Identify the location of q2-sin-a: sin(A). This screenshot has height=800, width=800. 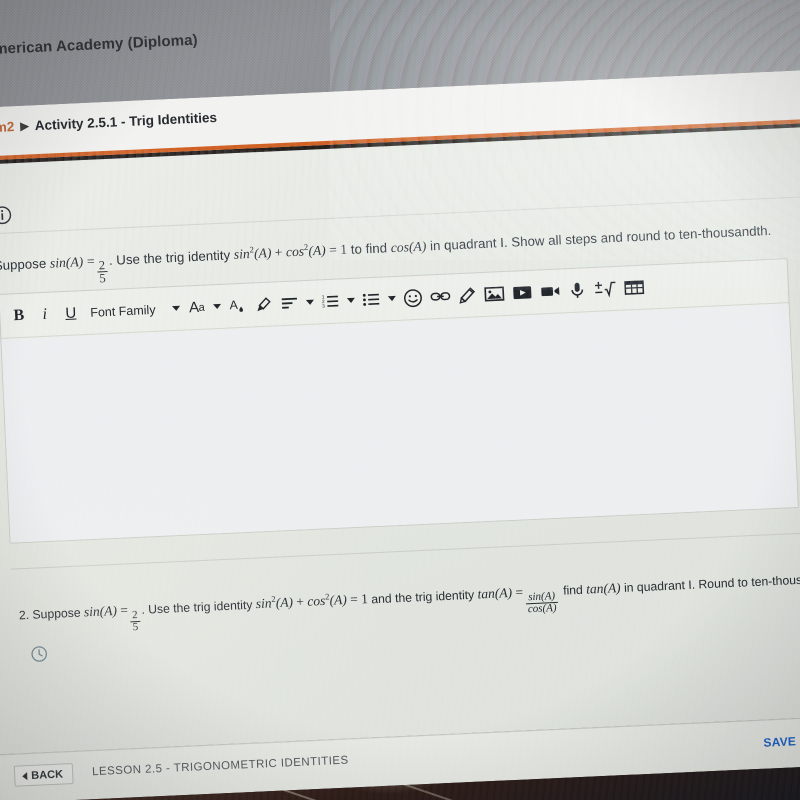
(100, 610).